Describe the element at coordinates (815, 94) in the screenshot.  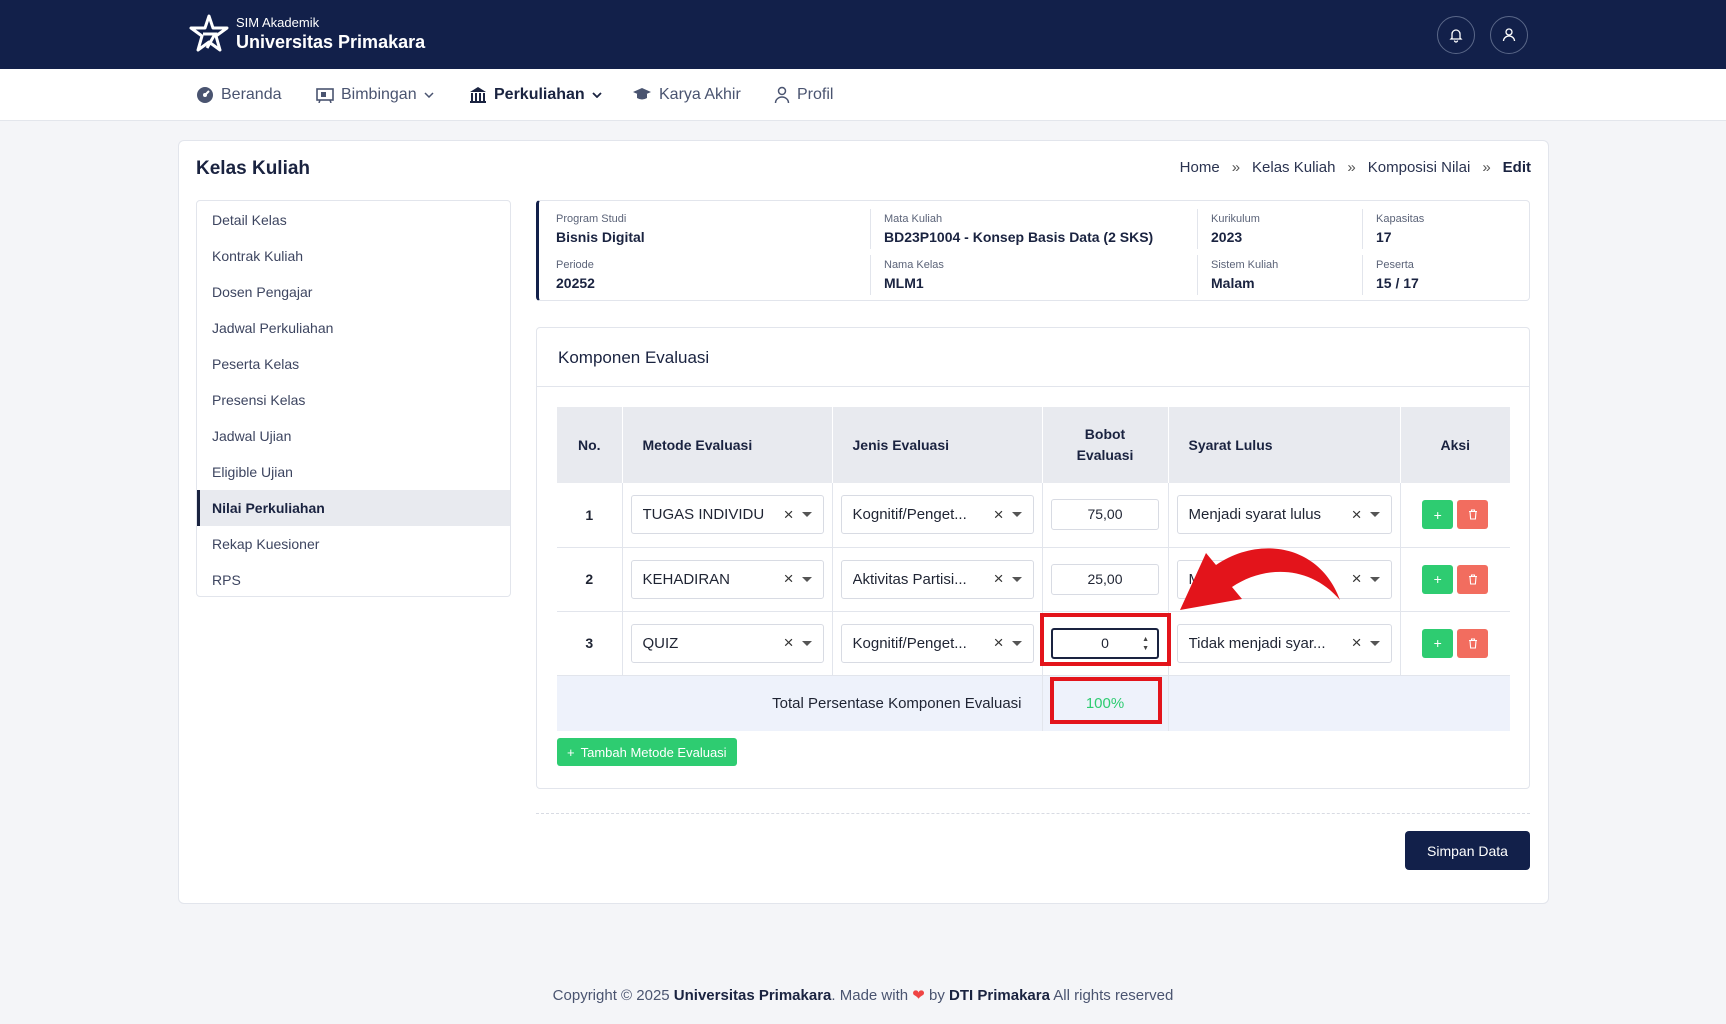
I see `nav-profil-label: Profil` at that location.